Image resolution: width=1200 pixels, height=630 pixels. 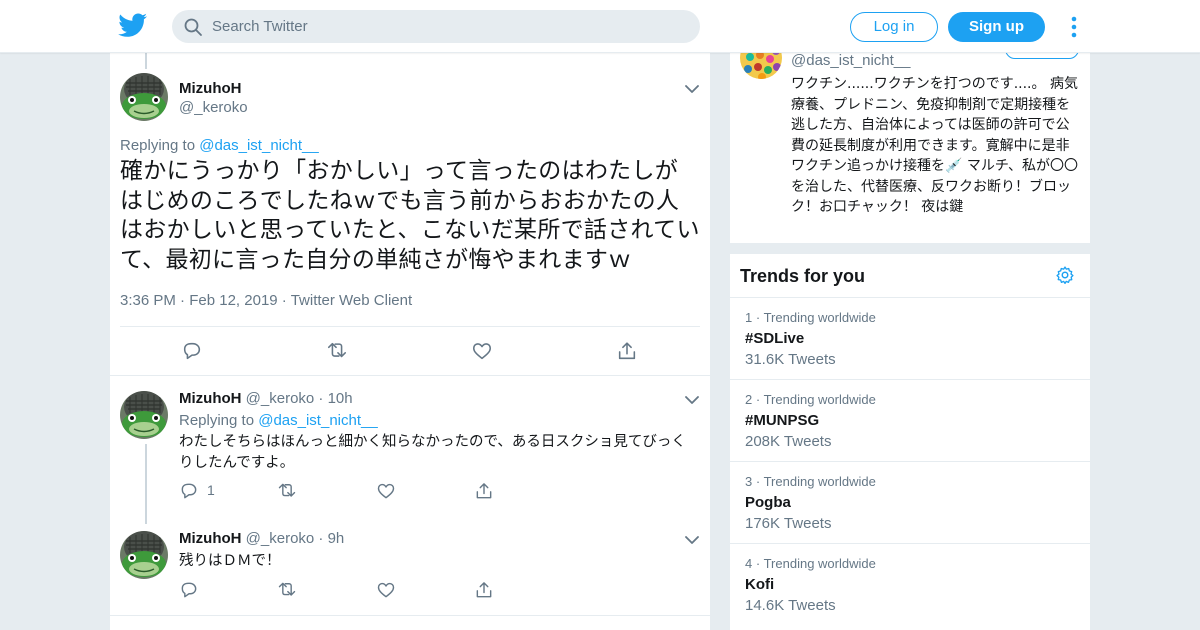 I want to click on trend-context: 3 · Trending worldwide, so click(x=810, y=481).